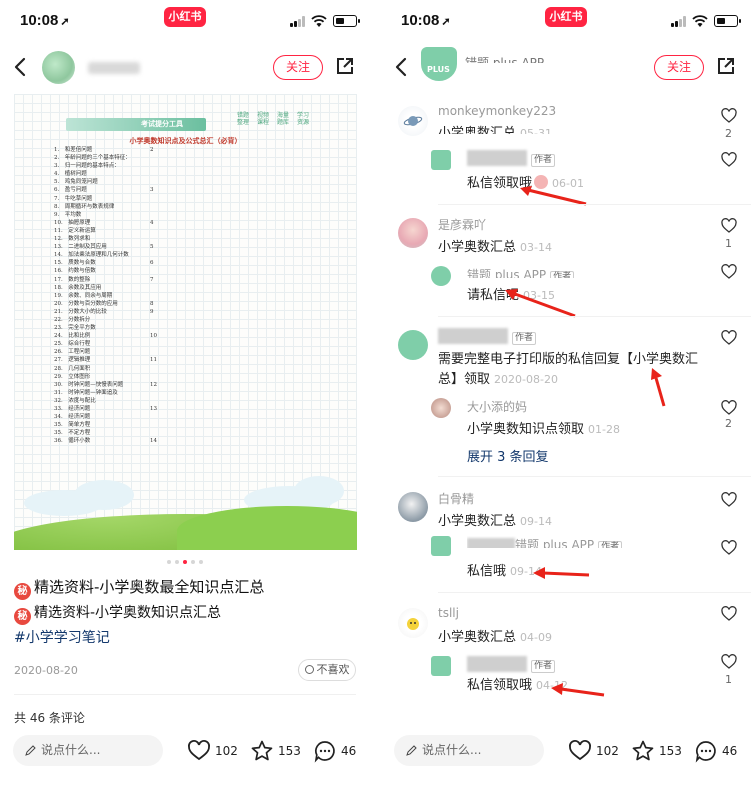  What do you see at coordinates (91, 255) in the screenshot?
I see `toc-row-title: 14. 加法乘法原理和几何计数` at bounding box center [91, 255].